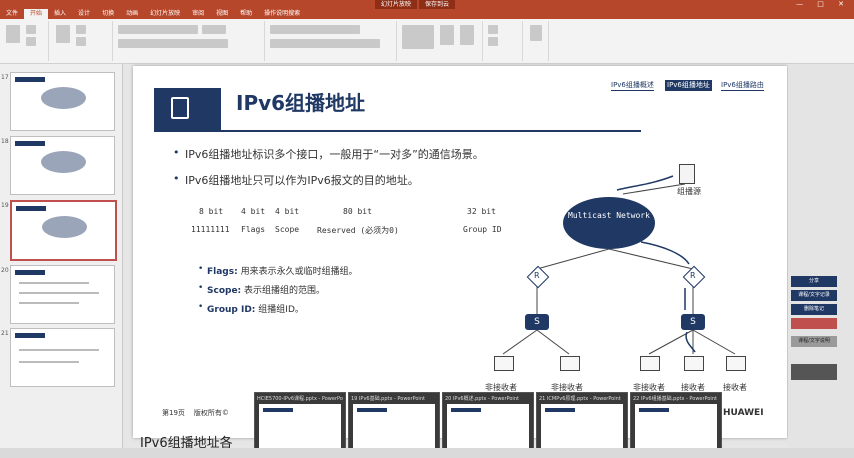 Image resolution: width=854 pixels, height=458 pixels. I want to click on preview-title: 21 ICMPv6原理.pptx - PowerPoint, so click(580, 399).